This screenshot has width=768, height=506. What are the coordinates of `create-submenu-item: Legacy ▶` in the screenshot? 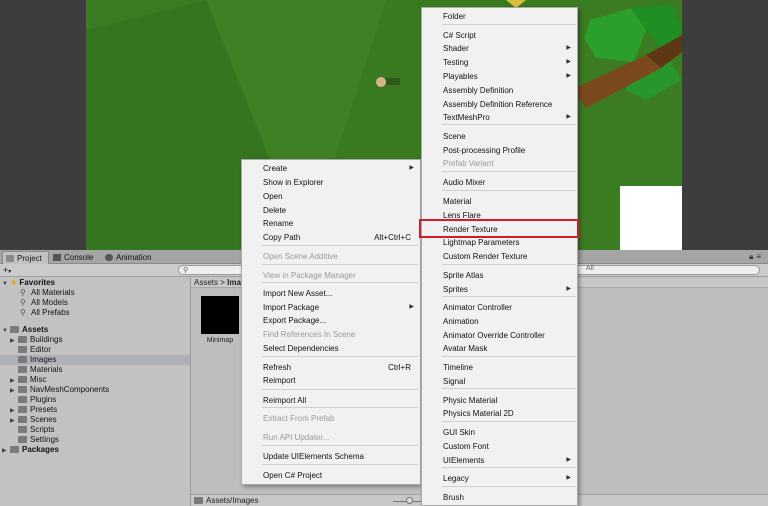 It's located at (499, 478).